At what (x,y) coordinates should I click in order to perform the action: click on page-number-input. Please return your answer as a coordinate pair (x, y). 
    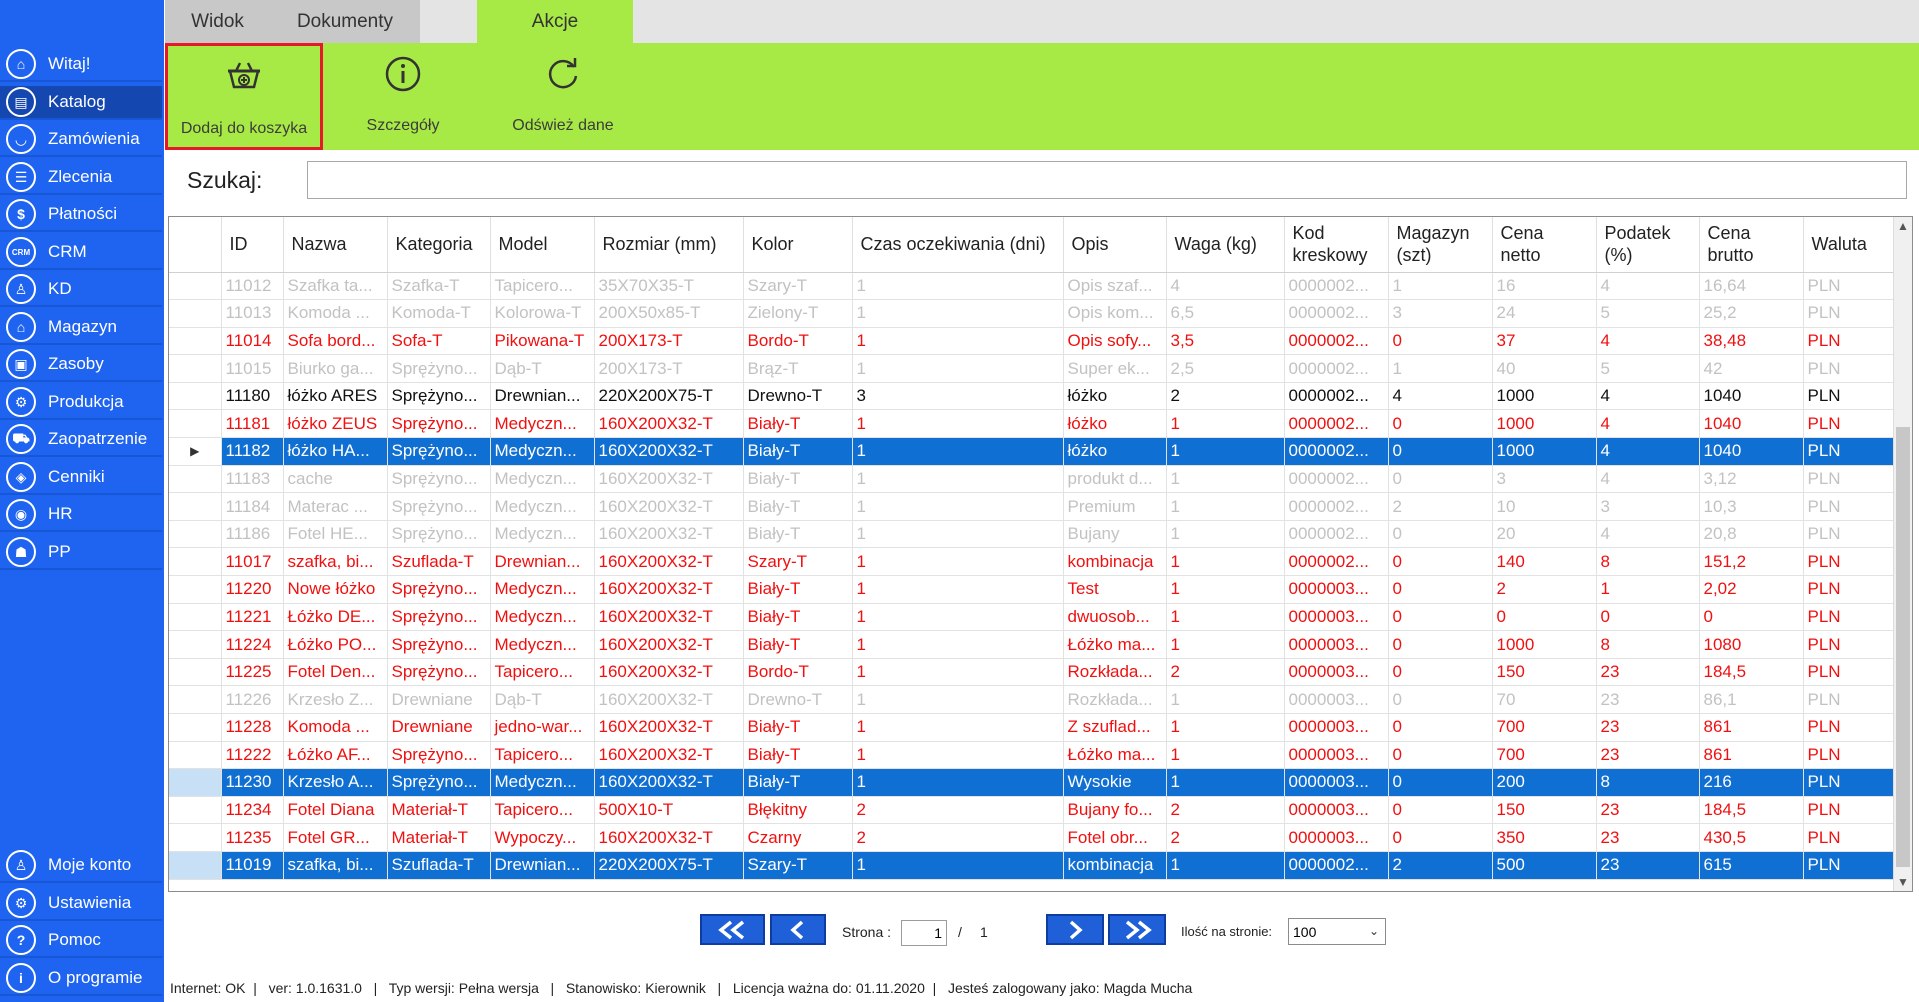
    Looking at the image, I should click on (924, 933).